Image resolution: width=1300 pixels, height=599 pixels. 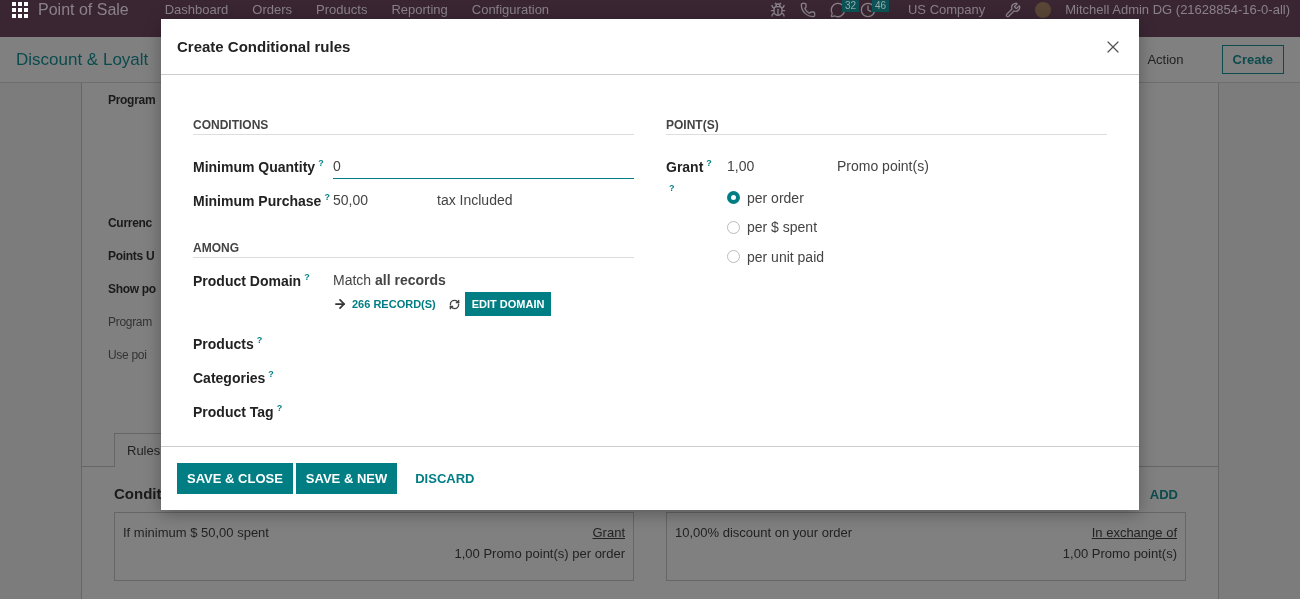 I want to click on section-title: Condit, so click(x=138, y=493).